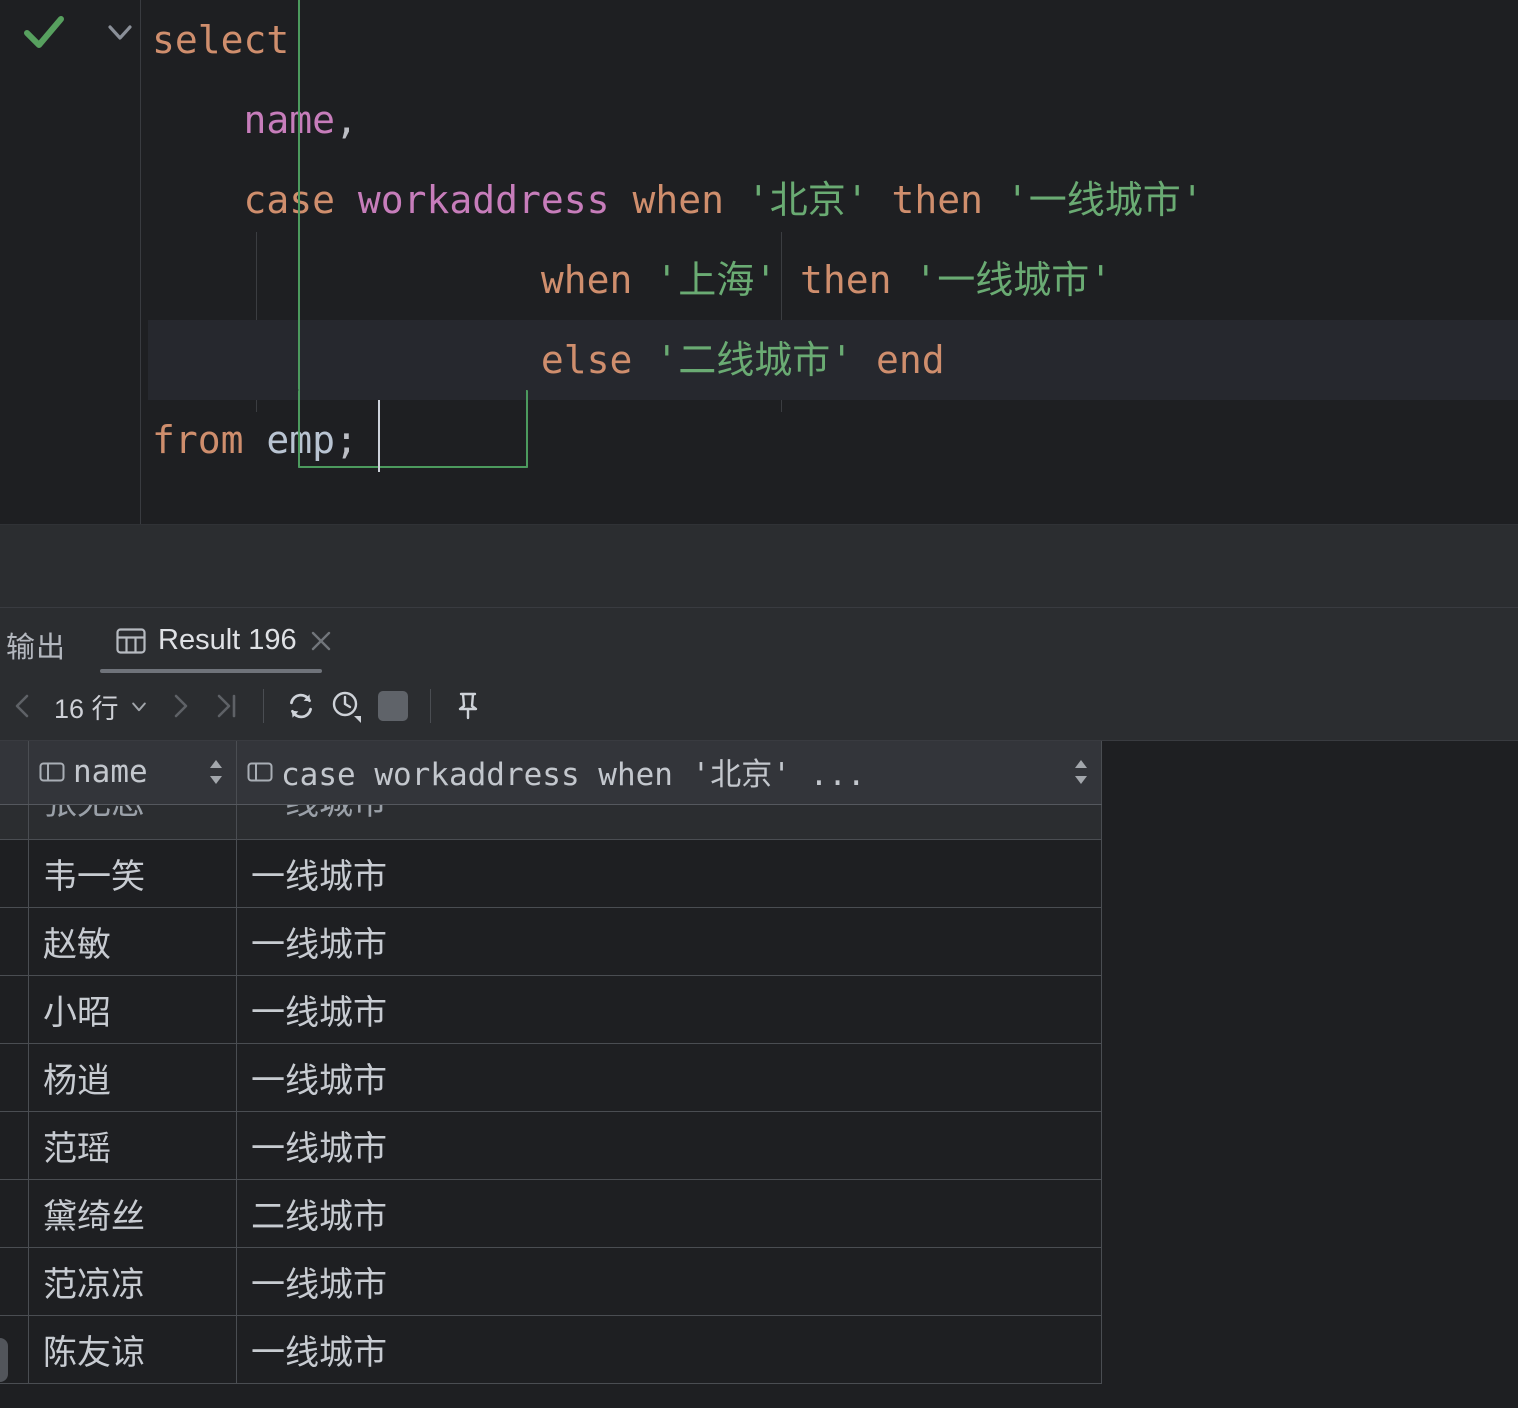  I want to click on code-line: from emp;, so click(833, 440).